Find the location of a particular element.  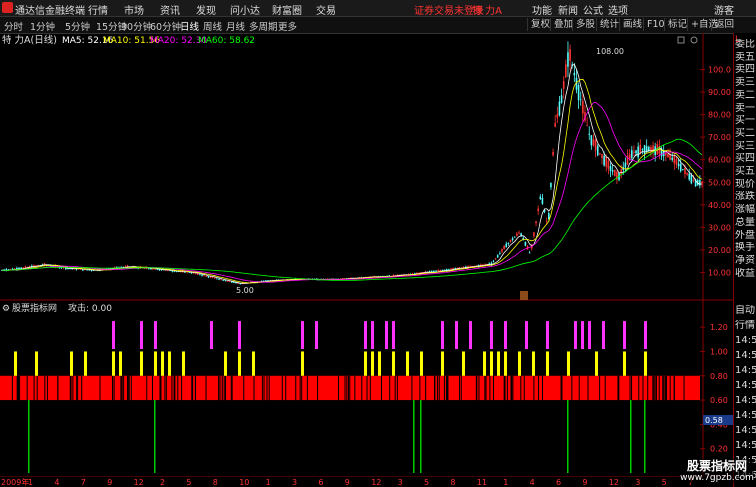

menu-discover: 发现 is located at coordinates (206, 9).